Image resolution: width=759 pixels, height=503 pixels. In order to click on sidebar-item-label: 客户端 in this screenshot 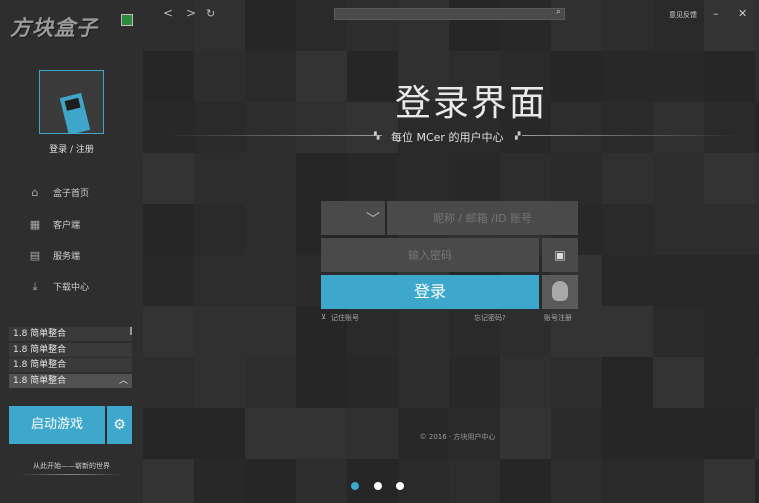, I will do `click(67, 226)`.